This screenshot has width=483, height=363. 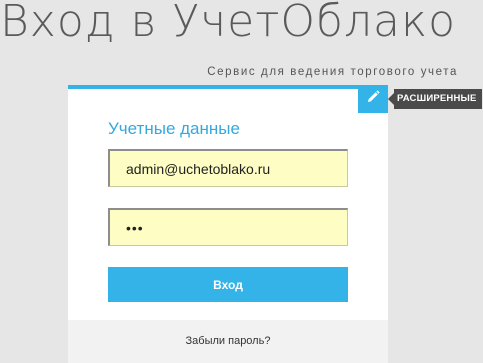 What do you see at coordinates (228, 227) in the screenshot?
I see `password-field: •••` at bounding box center [228, 227].